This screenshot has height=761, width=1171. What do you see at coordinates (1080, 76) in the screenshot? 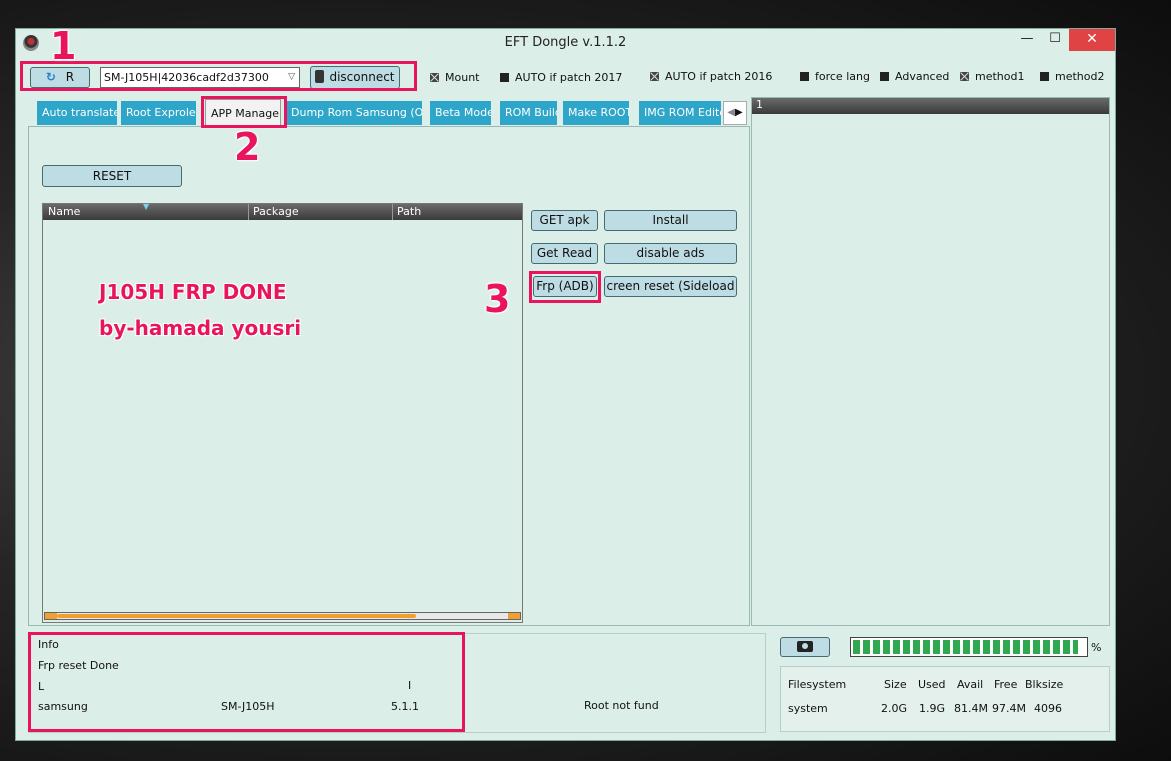
I see `checkbox-label: method2` at bounding box center [1080, 76].